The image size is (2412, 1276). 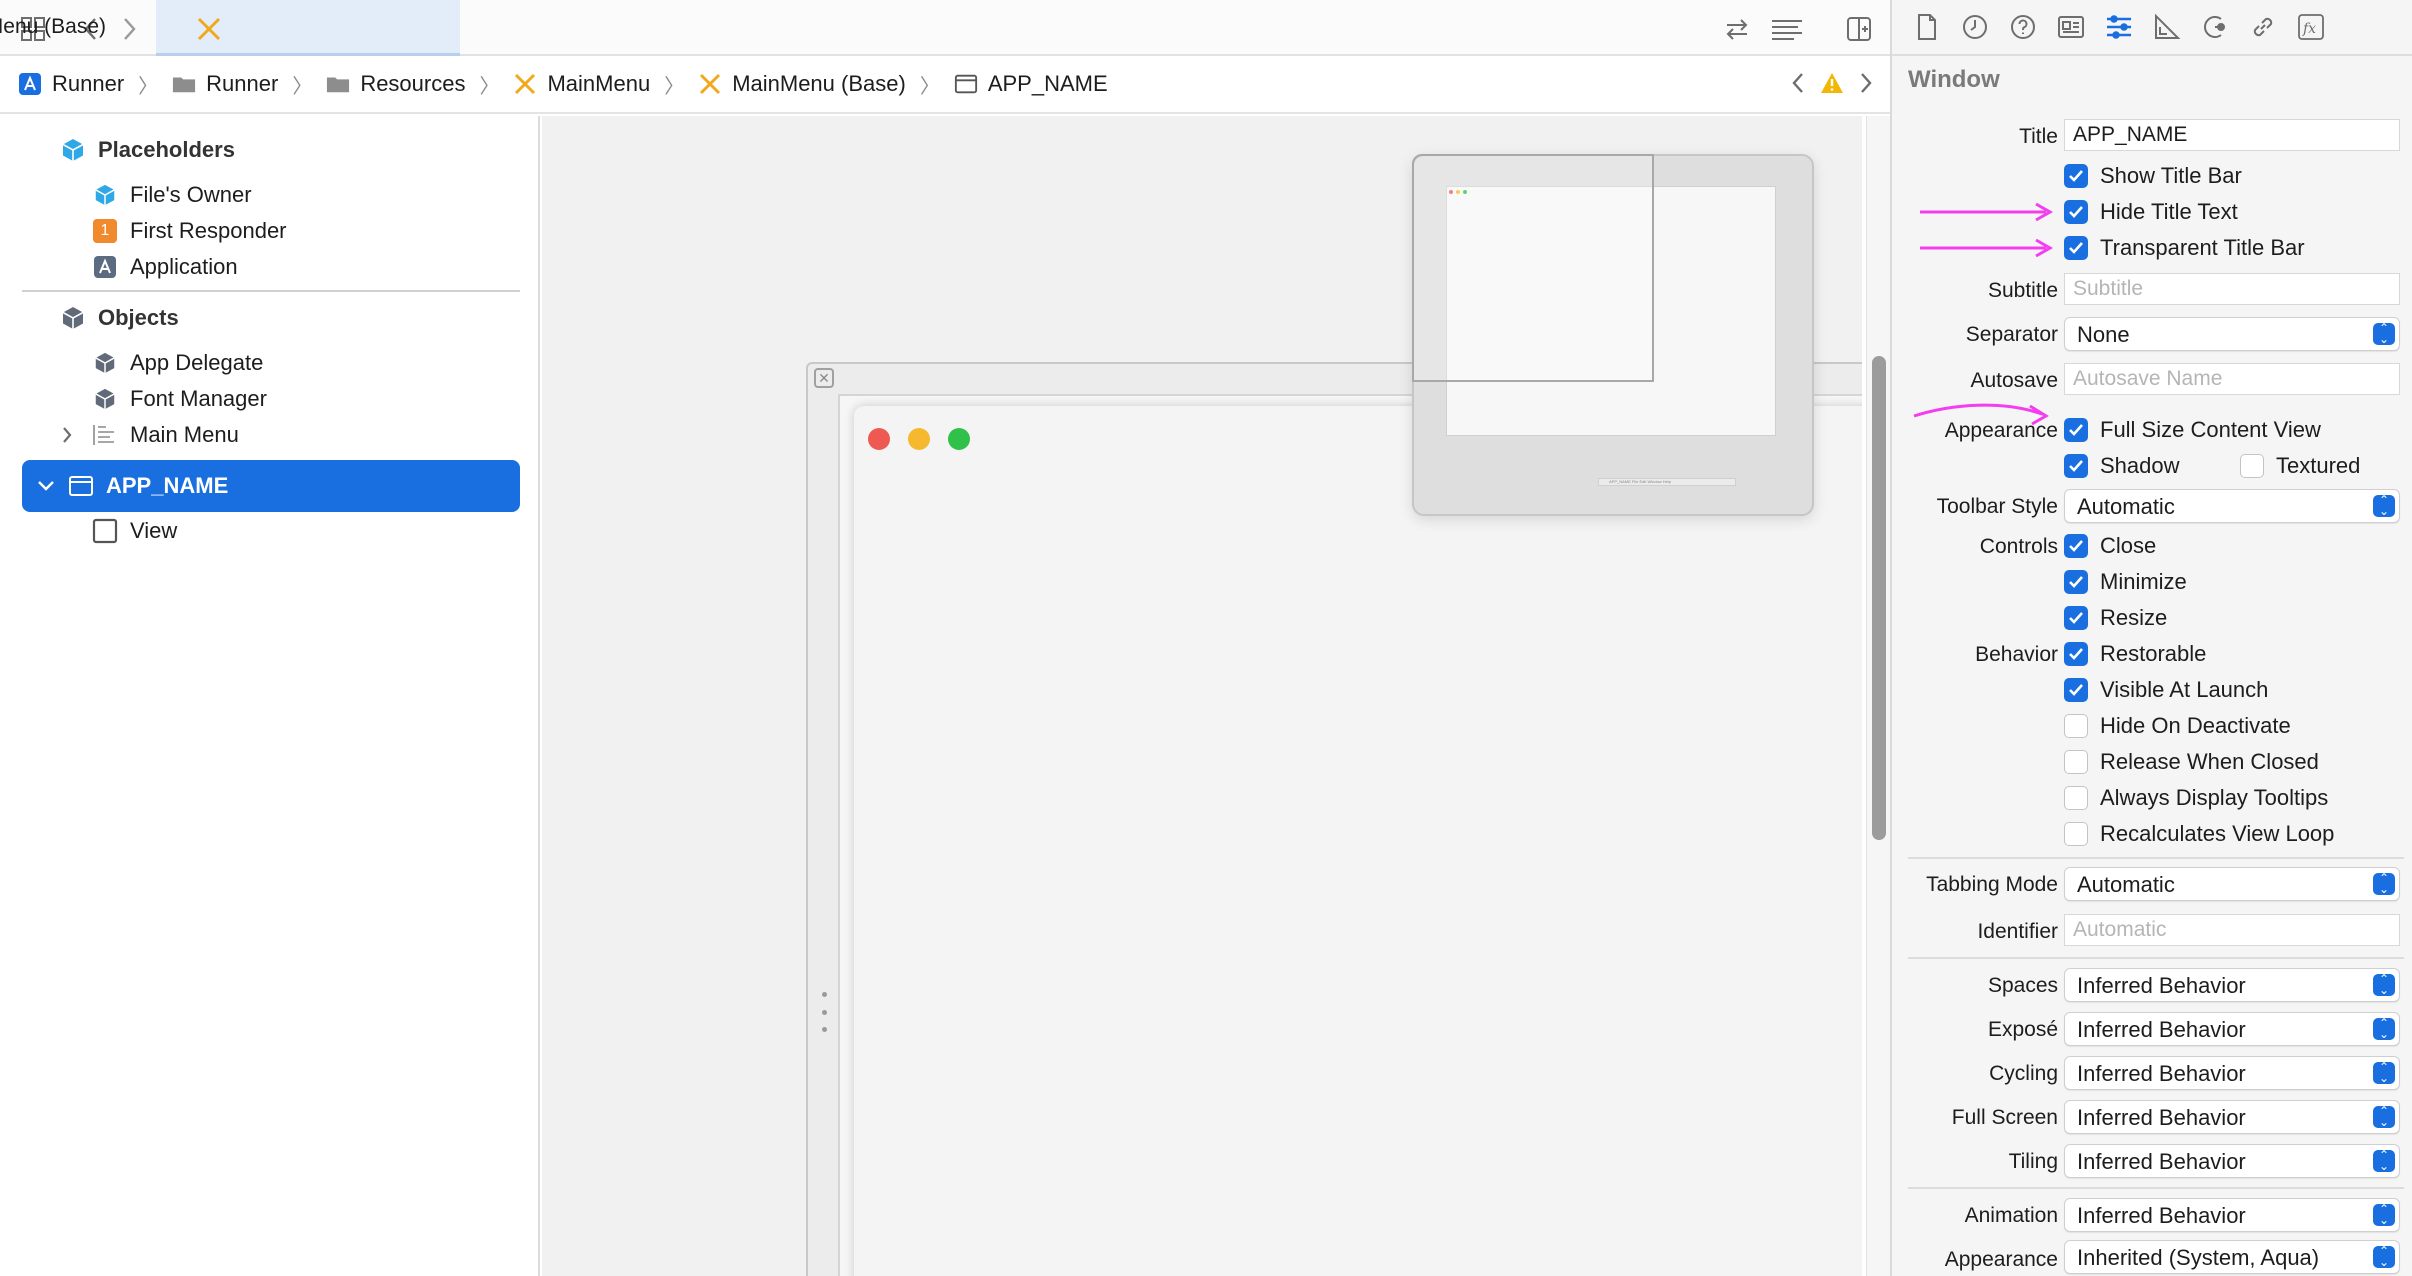 I want to click on textured-checkbox: Textured, so click(x=2300, y=466).